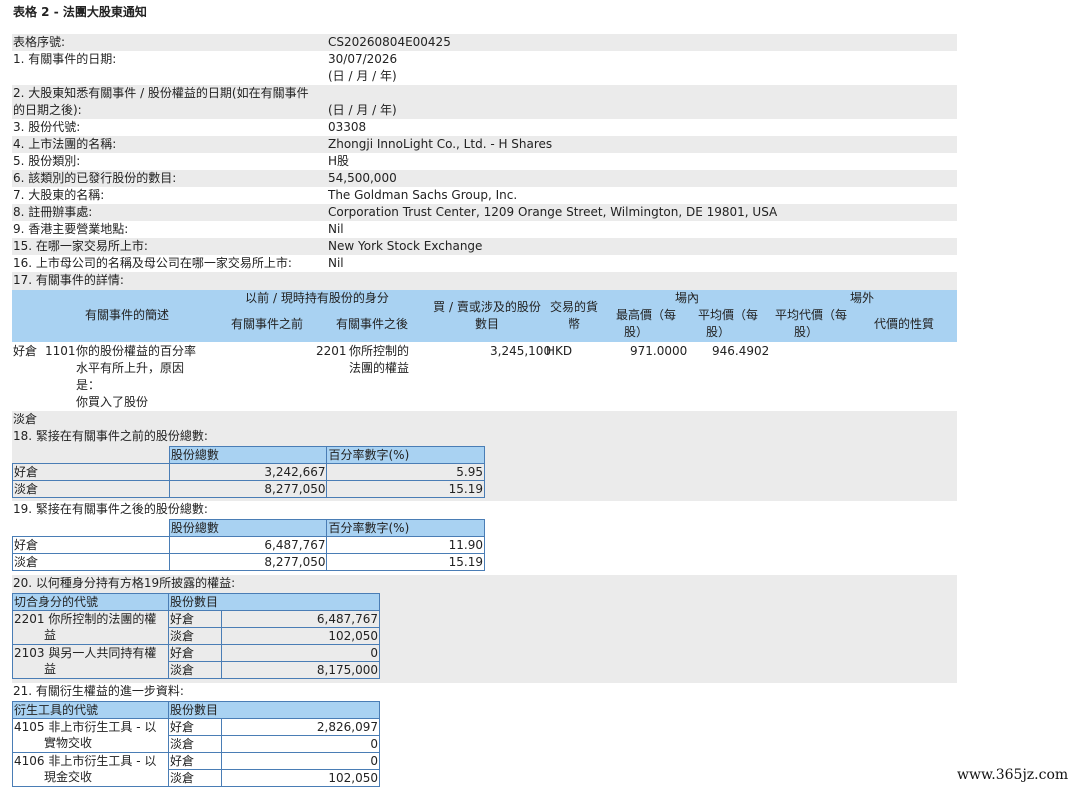 This screenshot has height=792, width=1080. I want to click on capacity-code: 2201, so click(29, 619).